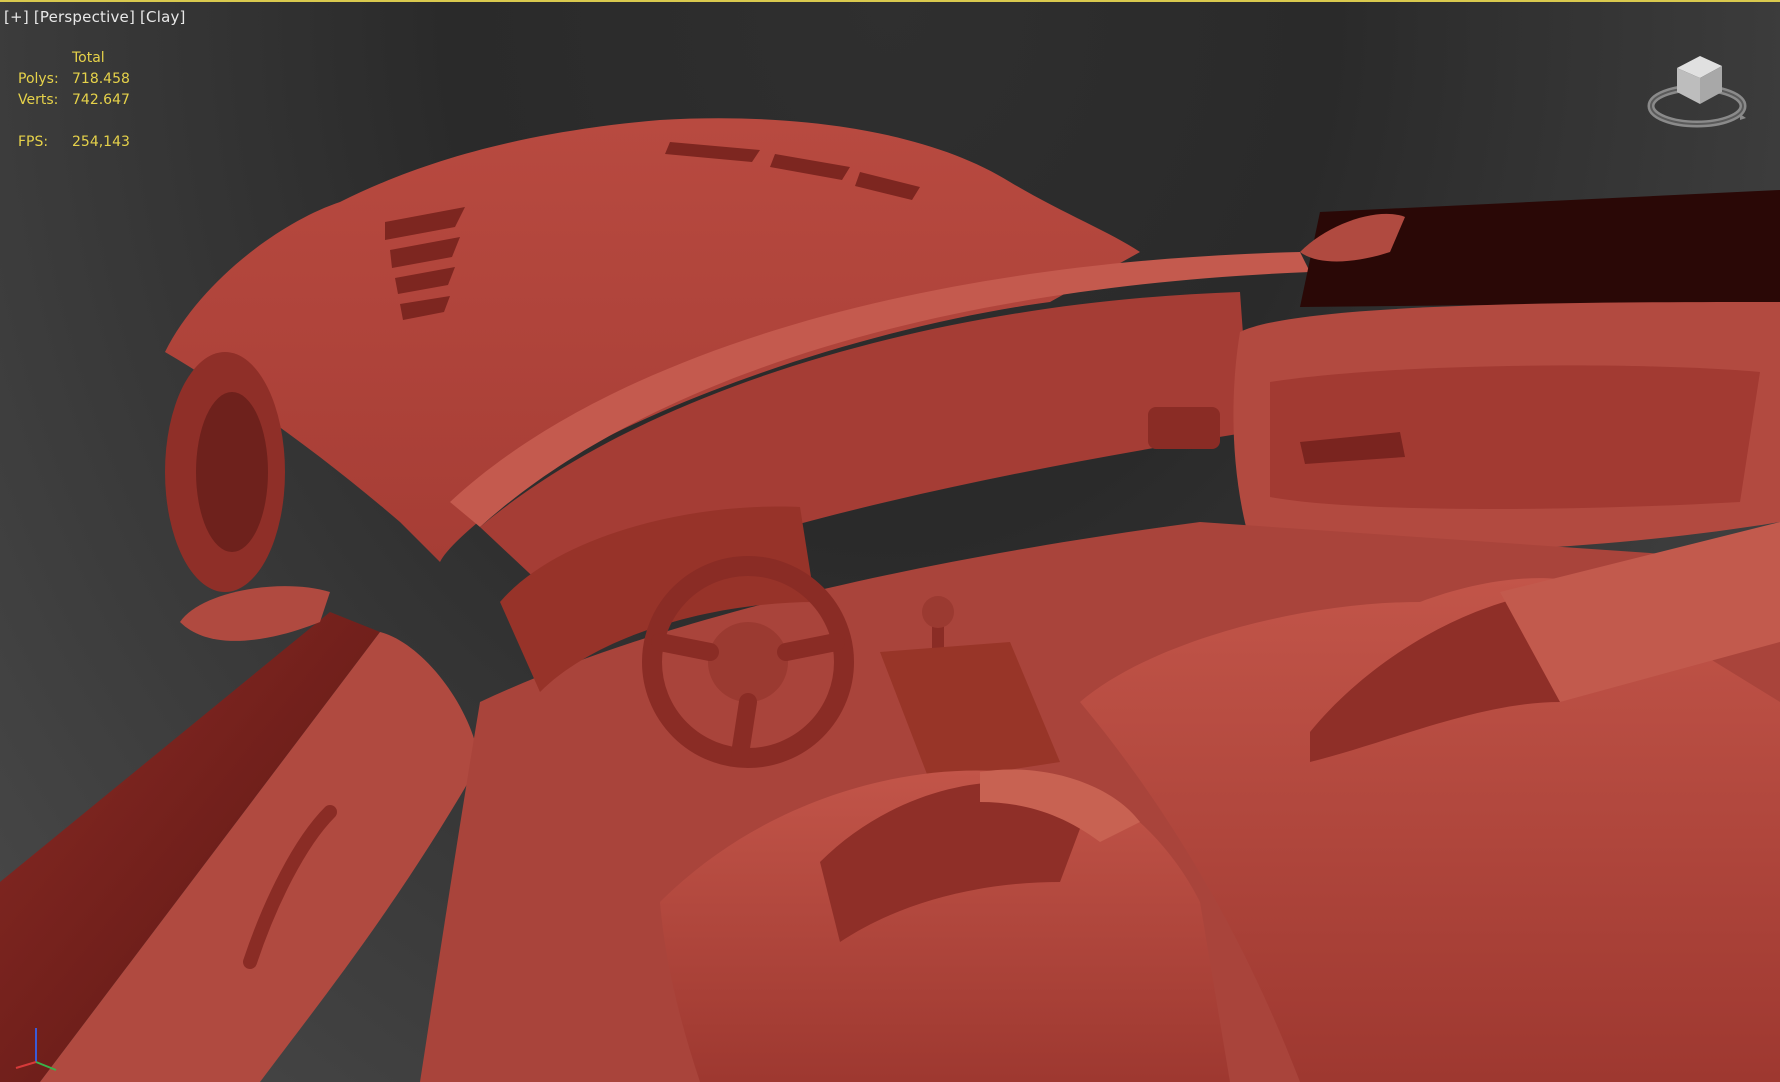 This screenshot has width=1780, height=1082. Describe the element at coordinates (1697, 89) in the screenshot. I see `viewcube-icon` at that location.